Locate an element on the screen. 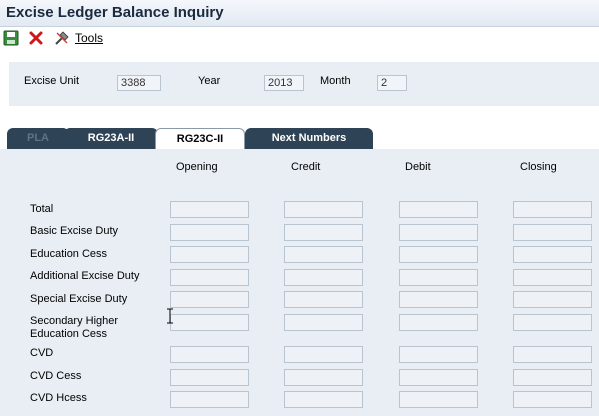 The width and height of the screenshot is (599, 416). save-icon is located at coordinates (11, 38).